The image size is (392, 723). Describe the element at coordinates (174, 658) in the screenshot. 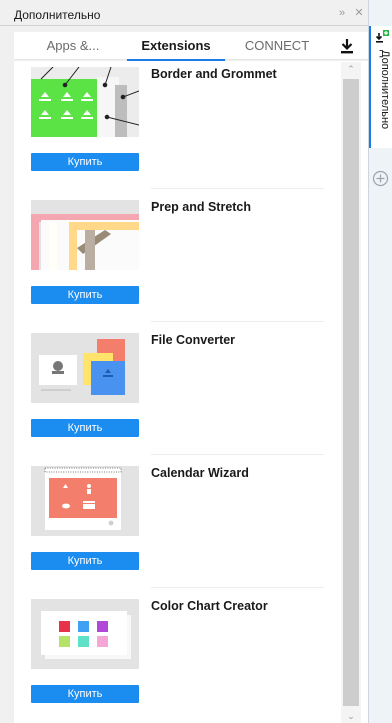

I see `extension-card: Color Chart Creator Купить` at that location.